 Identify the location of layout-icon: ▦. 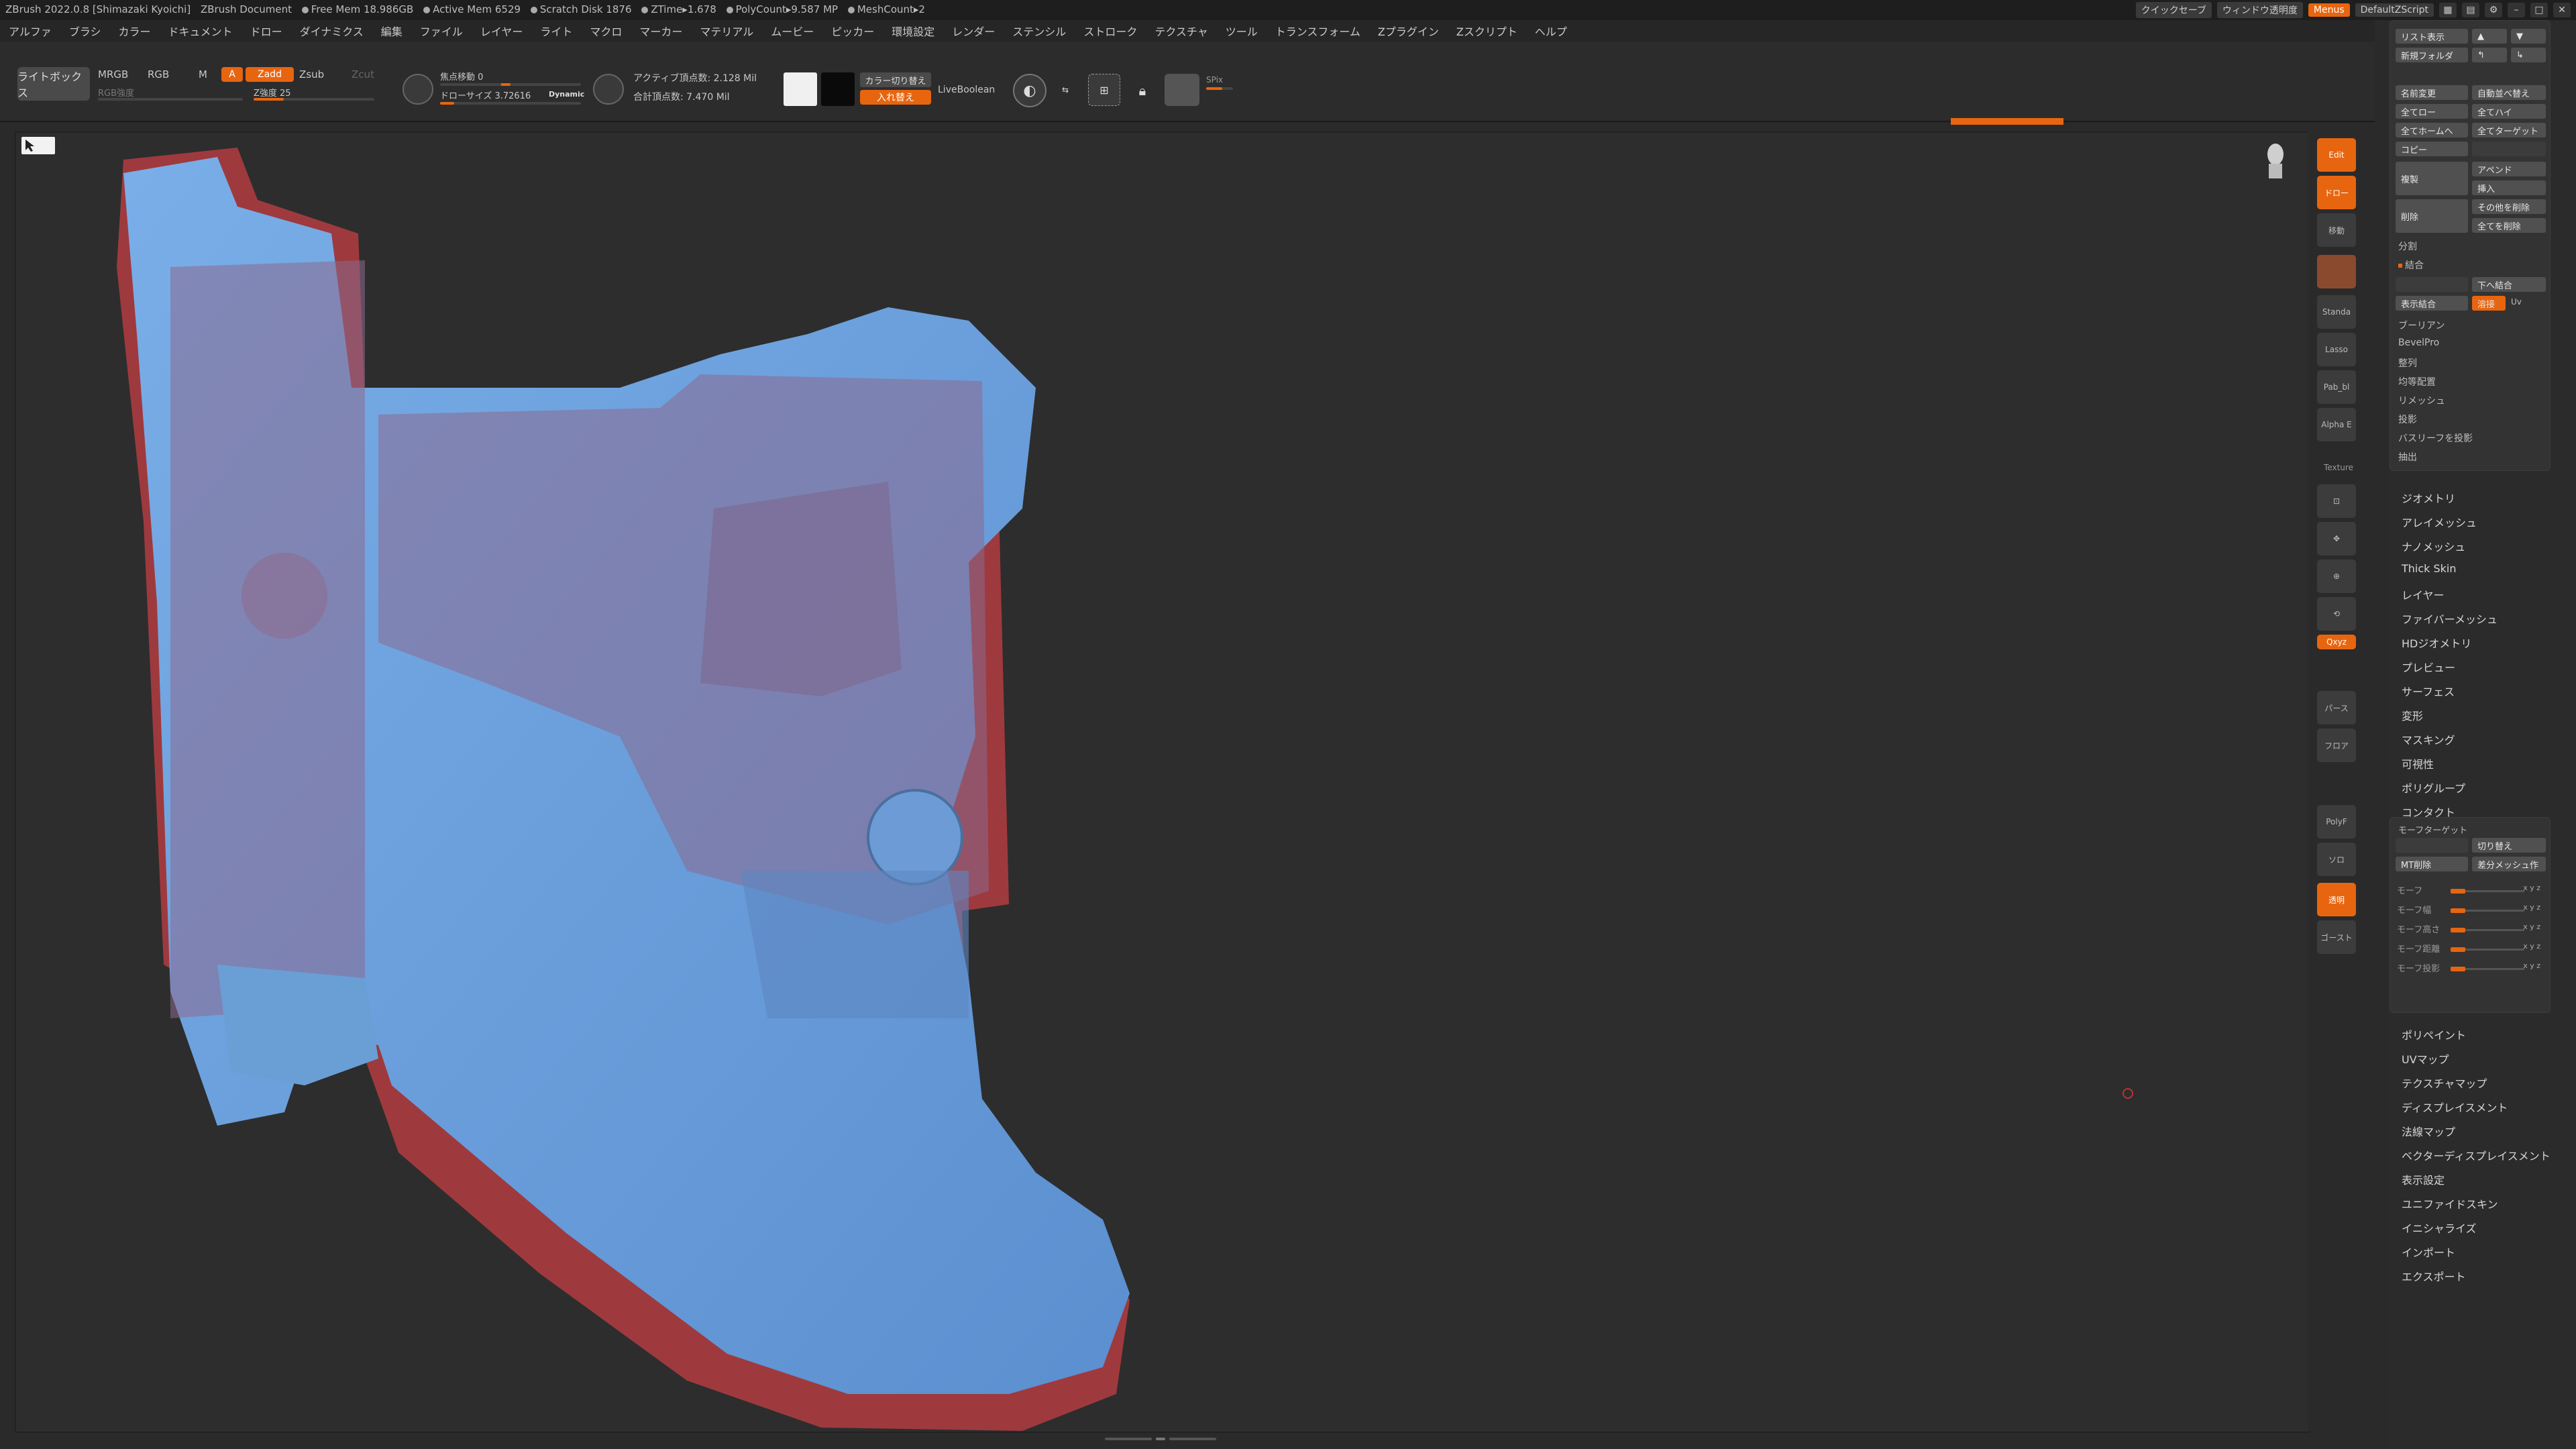
(2448, 10).